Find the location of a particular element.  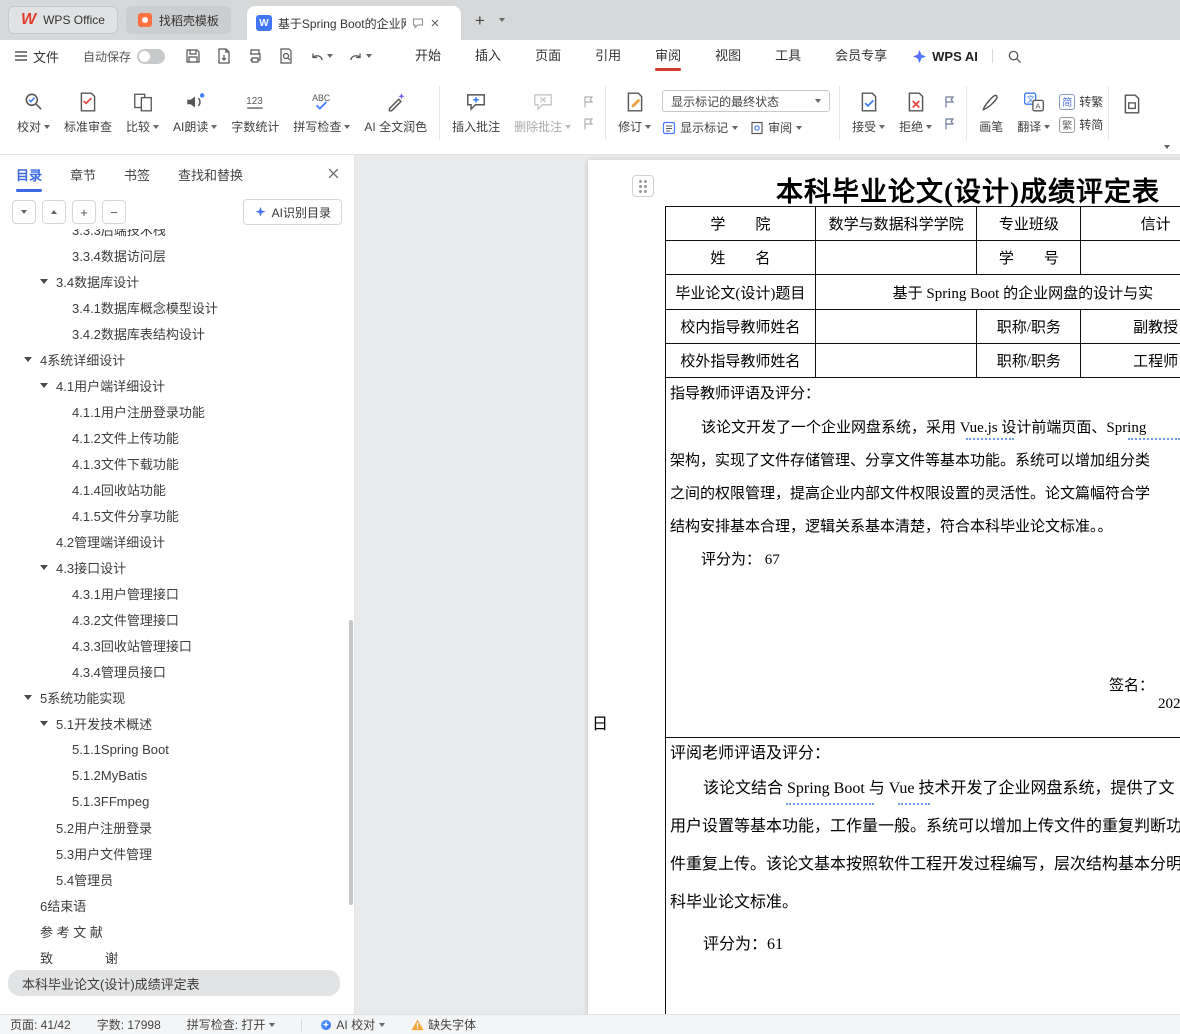

save-button is located at coordinates (193, 56).